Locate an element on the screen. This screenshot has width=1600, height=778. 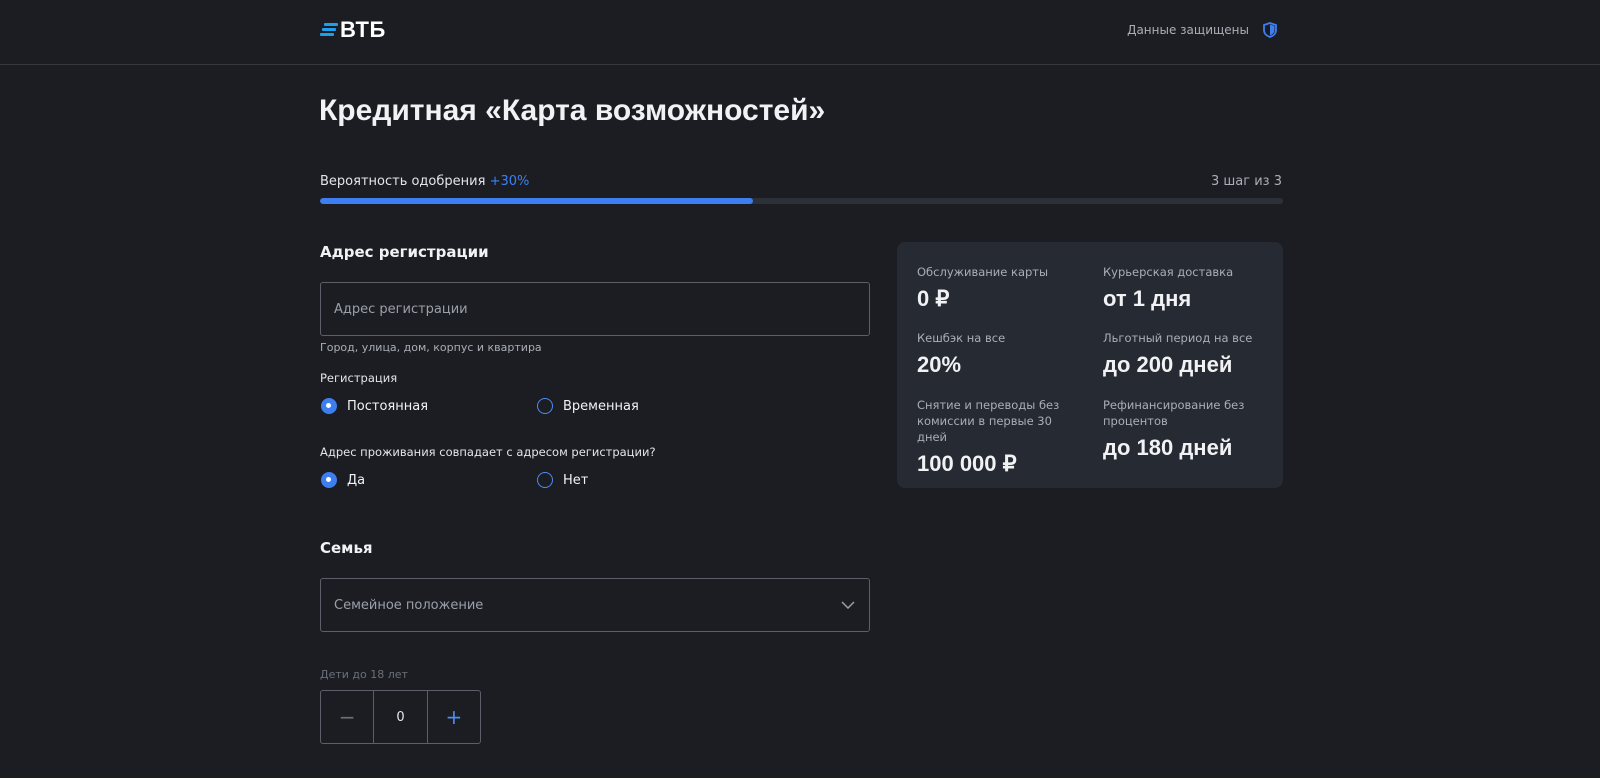
progress-bar-fill is located at coordinates (537, 201).